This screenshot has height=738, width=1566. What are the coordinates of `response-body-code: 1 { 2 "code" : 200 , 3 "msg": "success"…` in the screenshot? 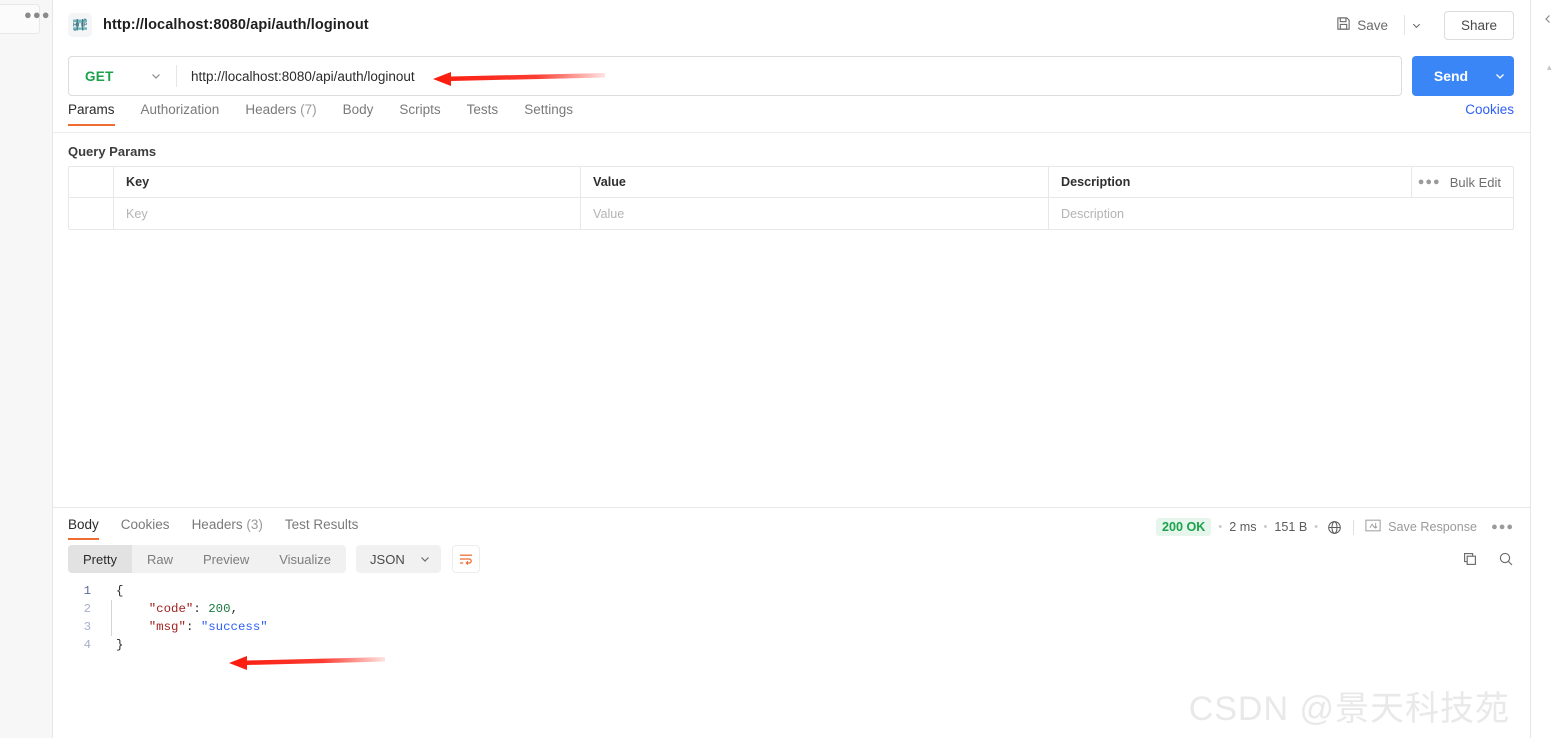 It's located at (791, 618).